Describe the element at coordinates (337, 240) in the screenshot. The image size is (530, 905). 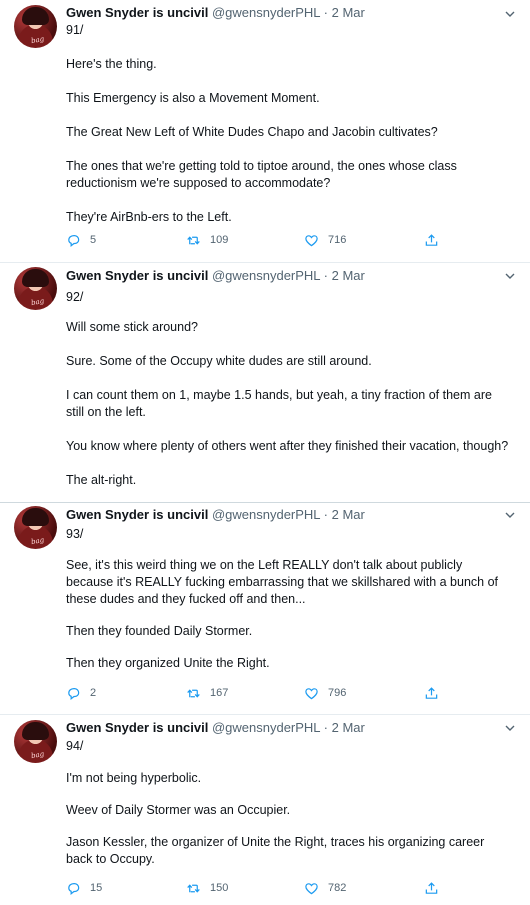
I see `like-count: 716` at that location.